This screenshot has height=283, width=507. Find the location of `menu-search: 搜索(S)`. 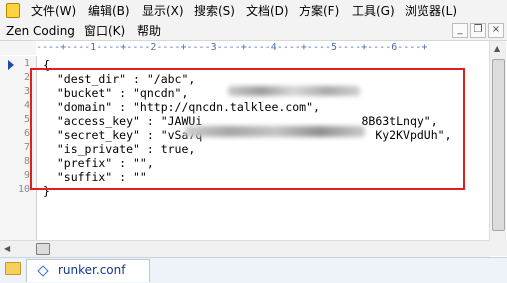

menu-search: 搜索(S) is located at coordinates (214, 11).